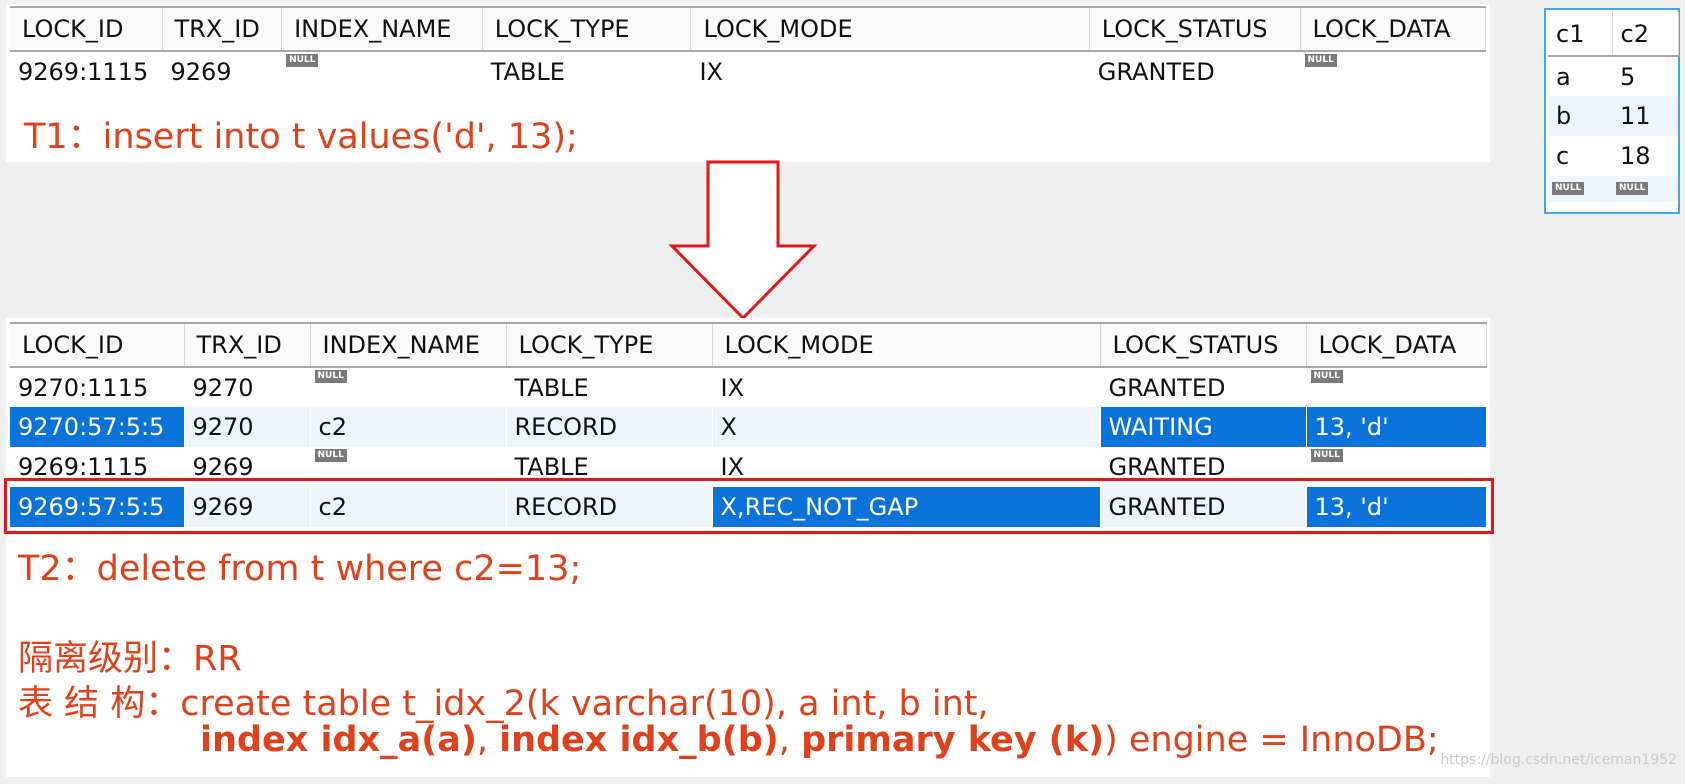 This screenshot has width=1685, height=784. What do you see at coordinates (749, 506) in the screenshot?
I see `highlight-box` at bounding box center [749, 506].